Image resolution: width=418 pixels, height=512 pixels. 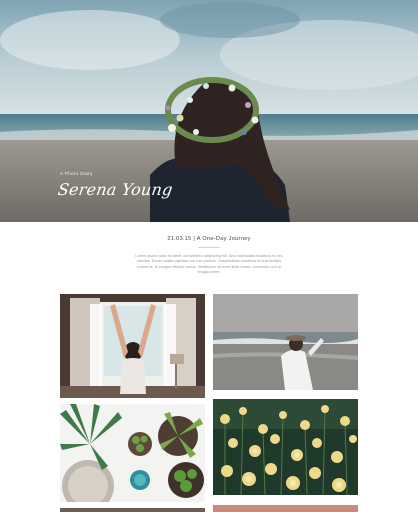 I want to click on divider, so click(x=209, y=247).